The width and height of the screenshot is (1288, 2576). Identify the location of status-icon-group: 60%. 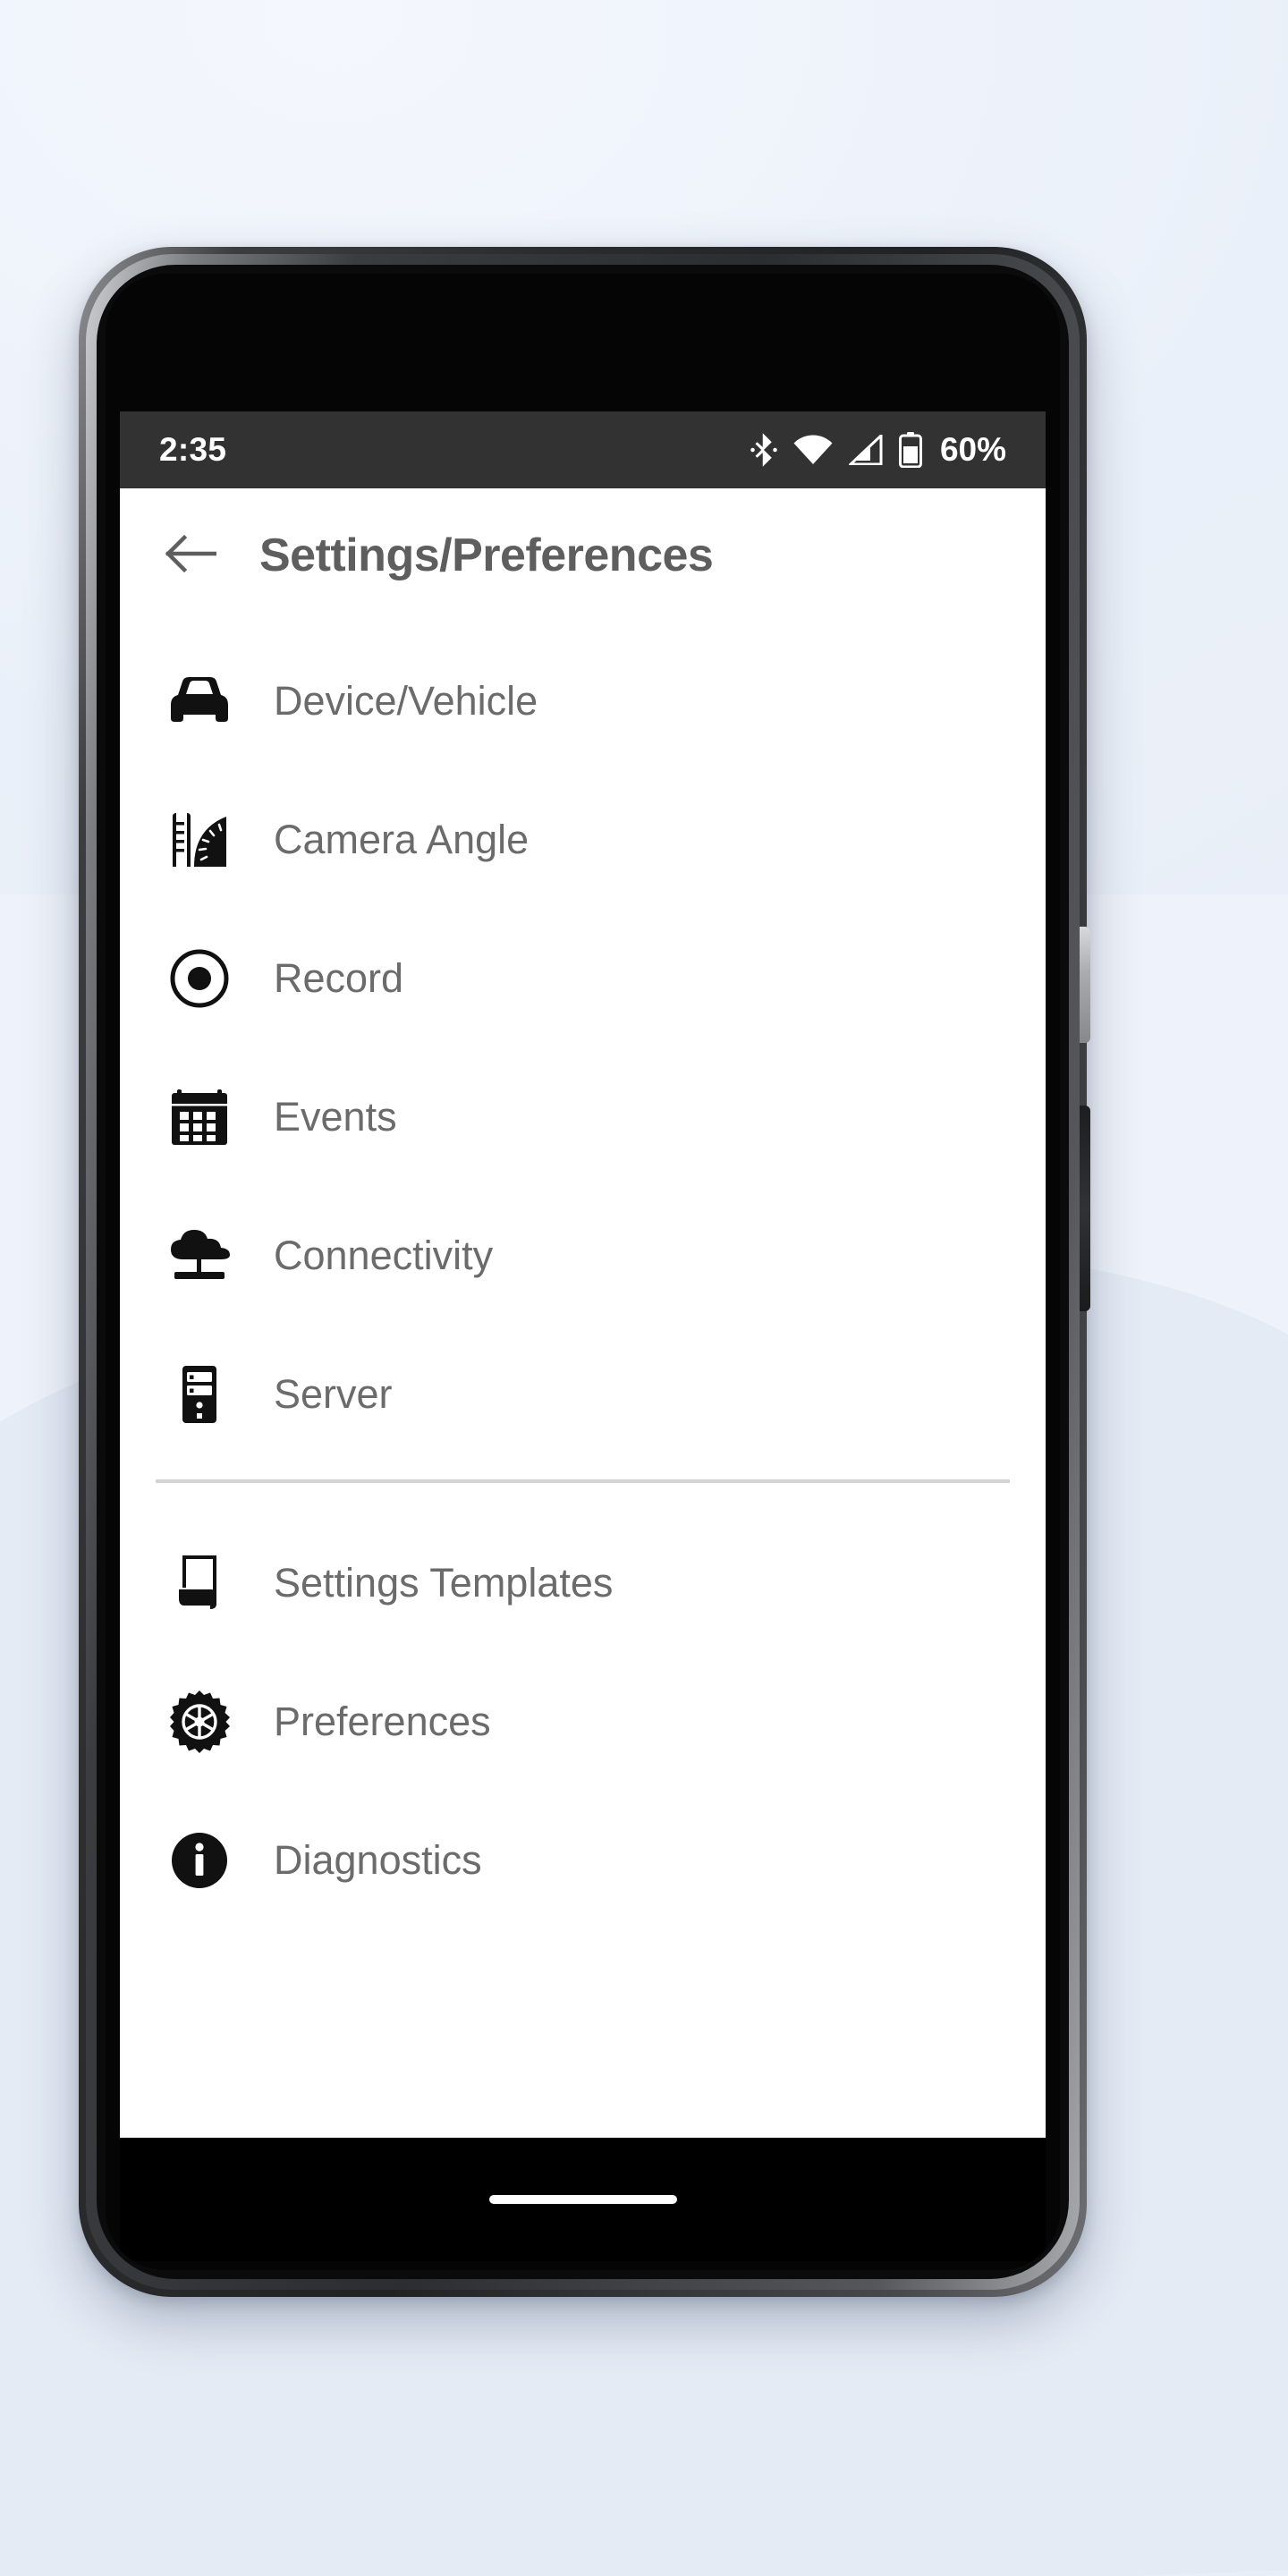
(878, 450).